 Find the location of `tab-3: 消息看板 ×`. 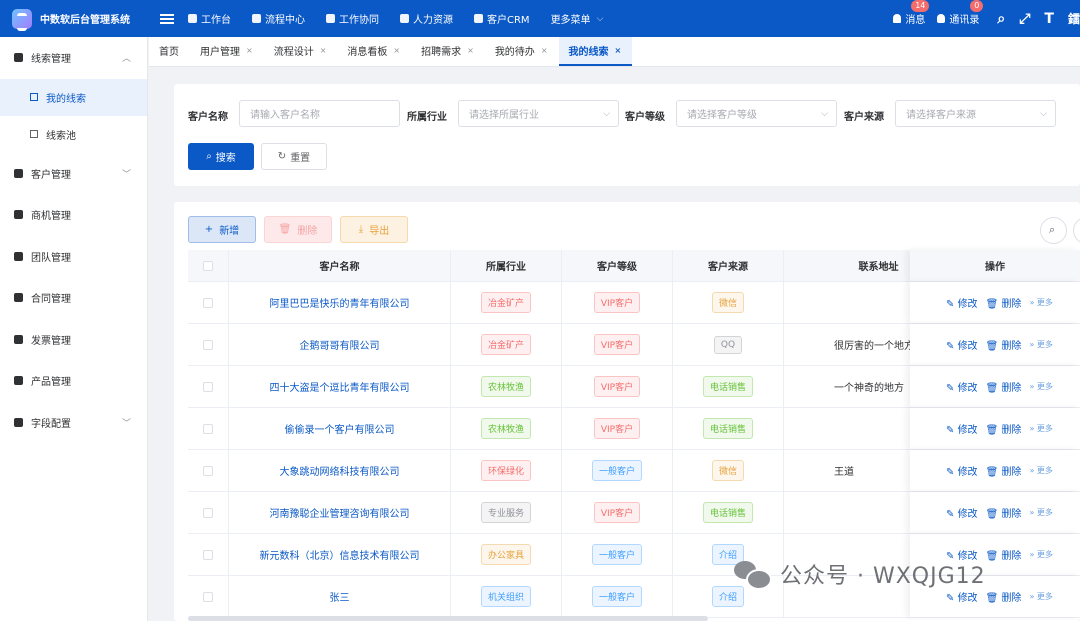

tab-3: 消息看板 × is located at coordinates (374, 51).